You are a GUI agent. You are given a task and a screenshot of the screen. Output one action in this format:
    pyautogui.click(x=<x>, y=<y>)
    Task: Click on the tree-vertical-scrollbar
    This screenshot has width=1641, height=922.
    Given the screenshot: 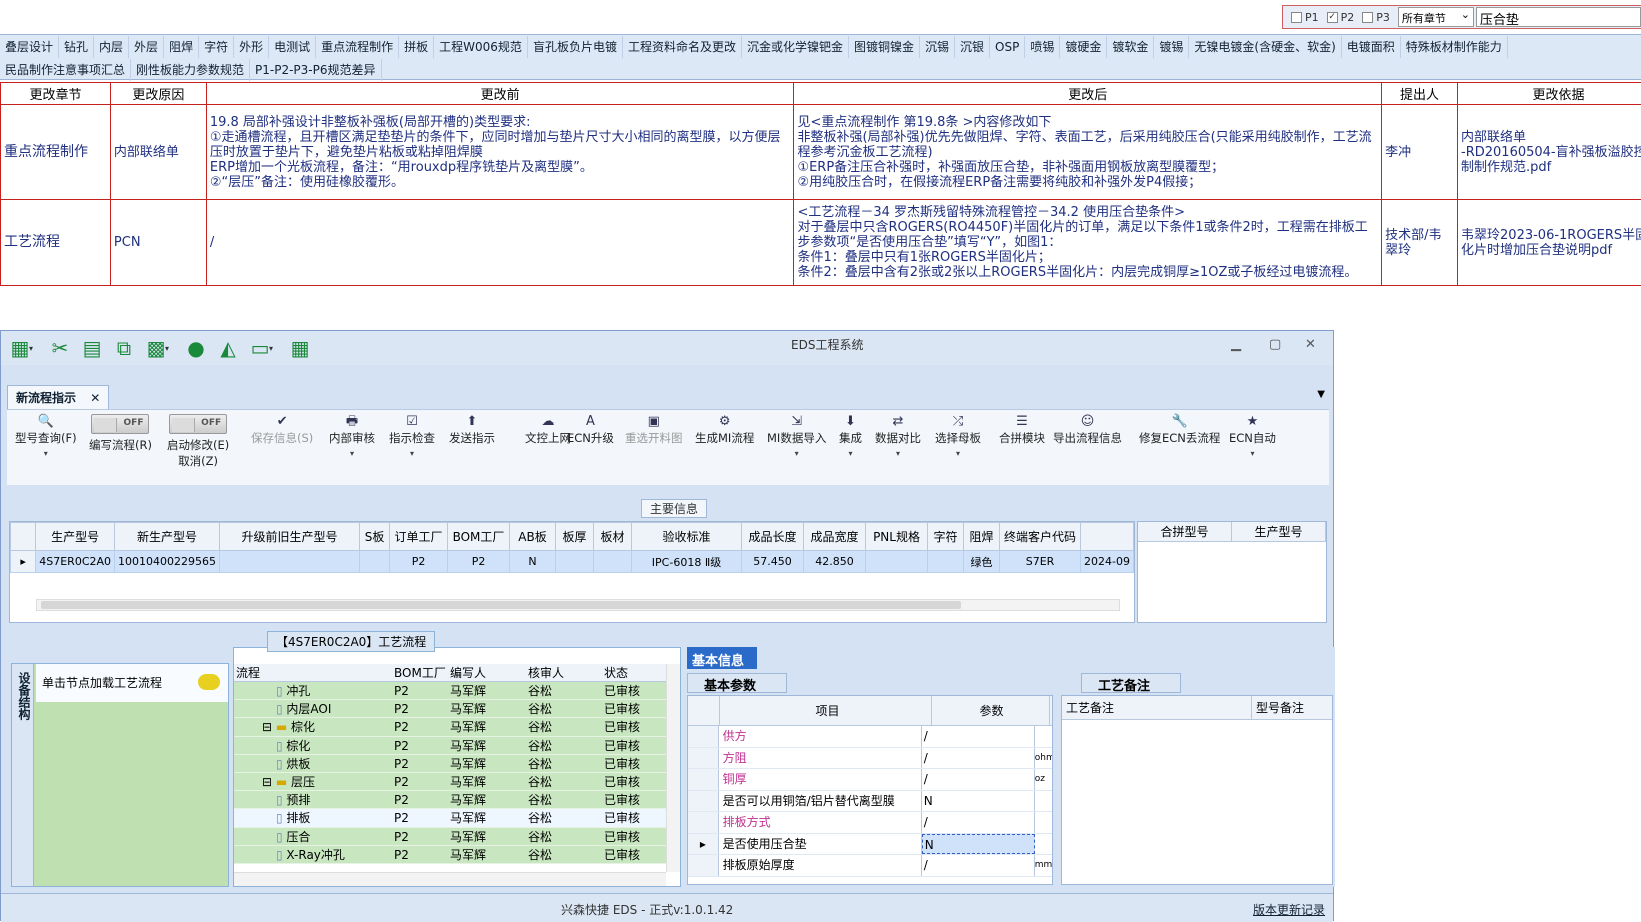 What is the action you would take?
    pyautogui.click(x=673, y=768)
    